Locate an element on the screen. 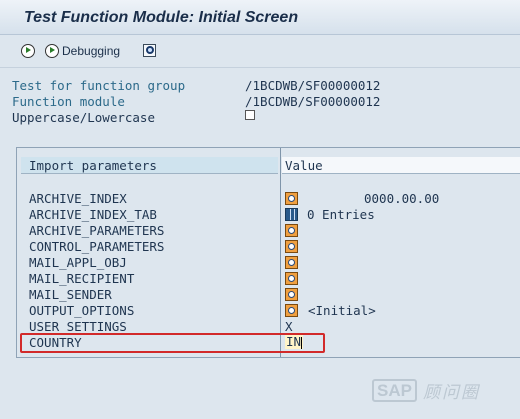 This screenshot has width=520, height=419. uppercase-checkbox is located at coordinates (250, 115).